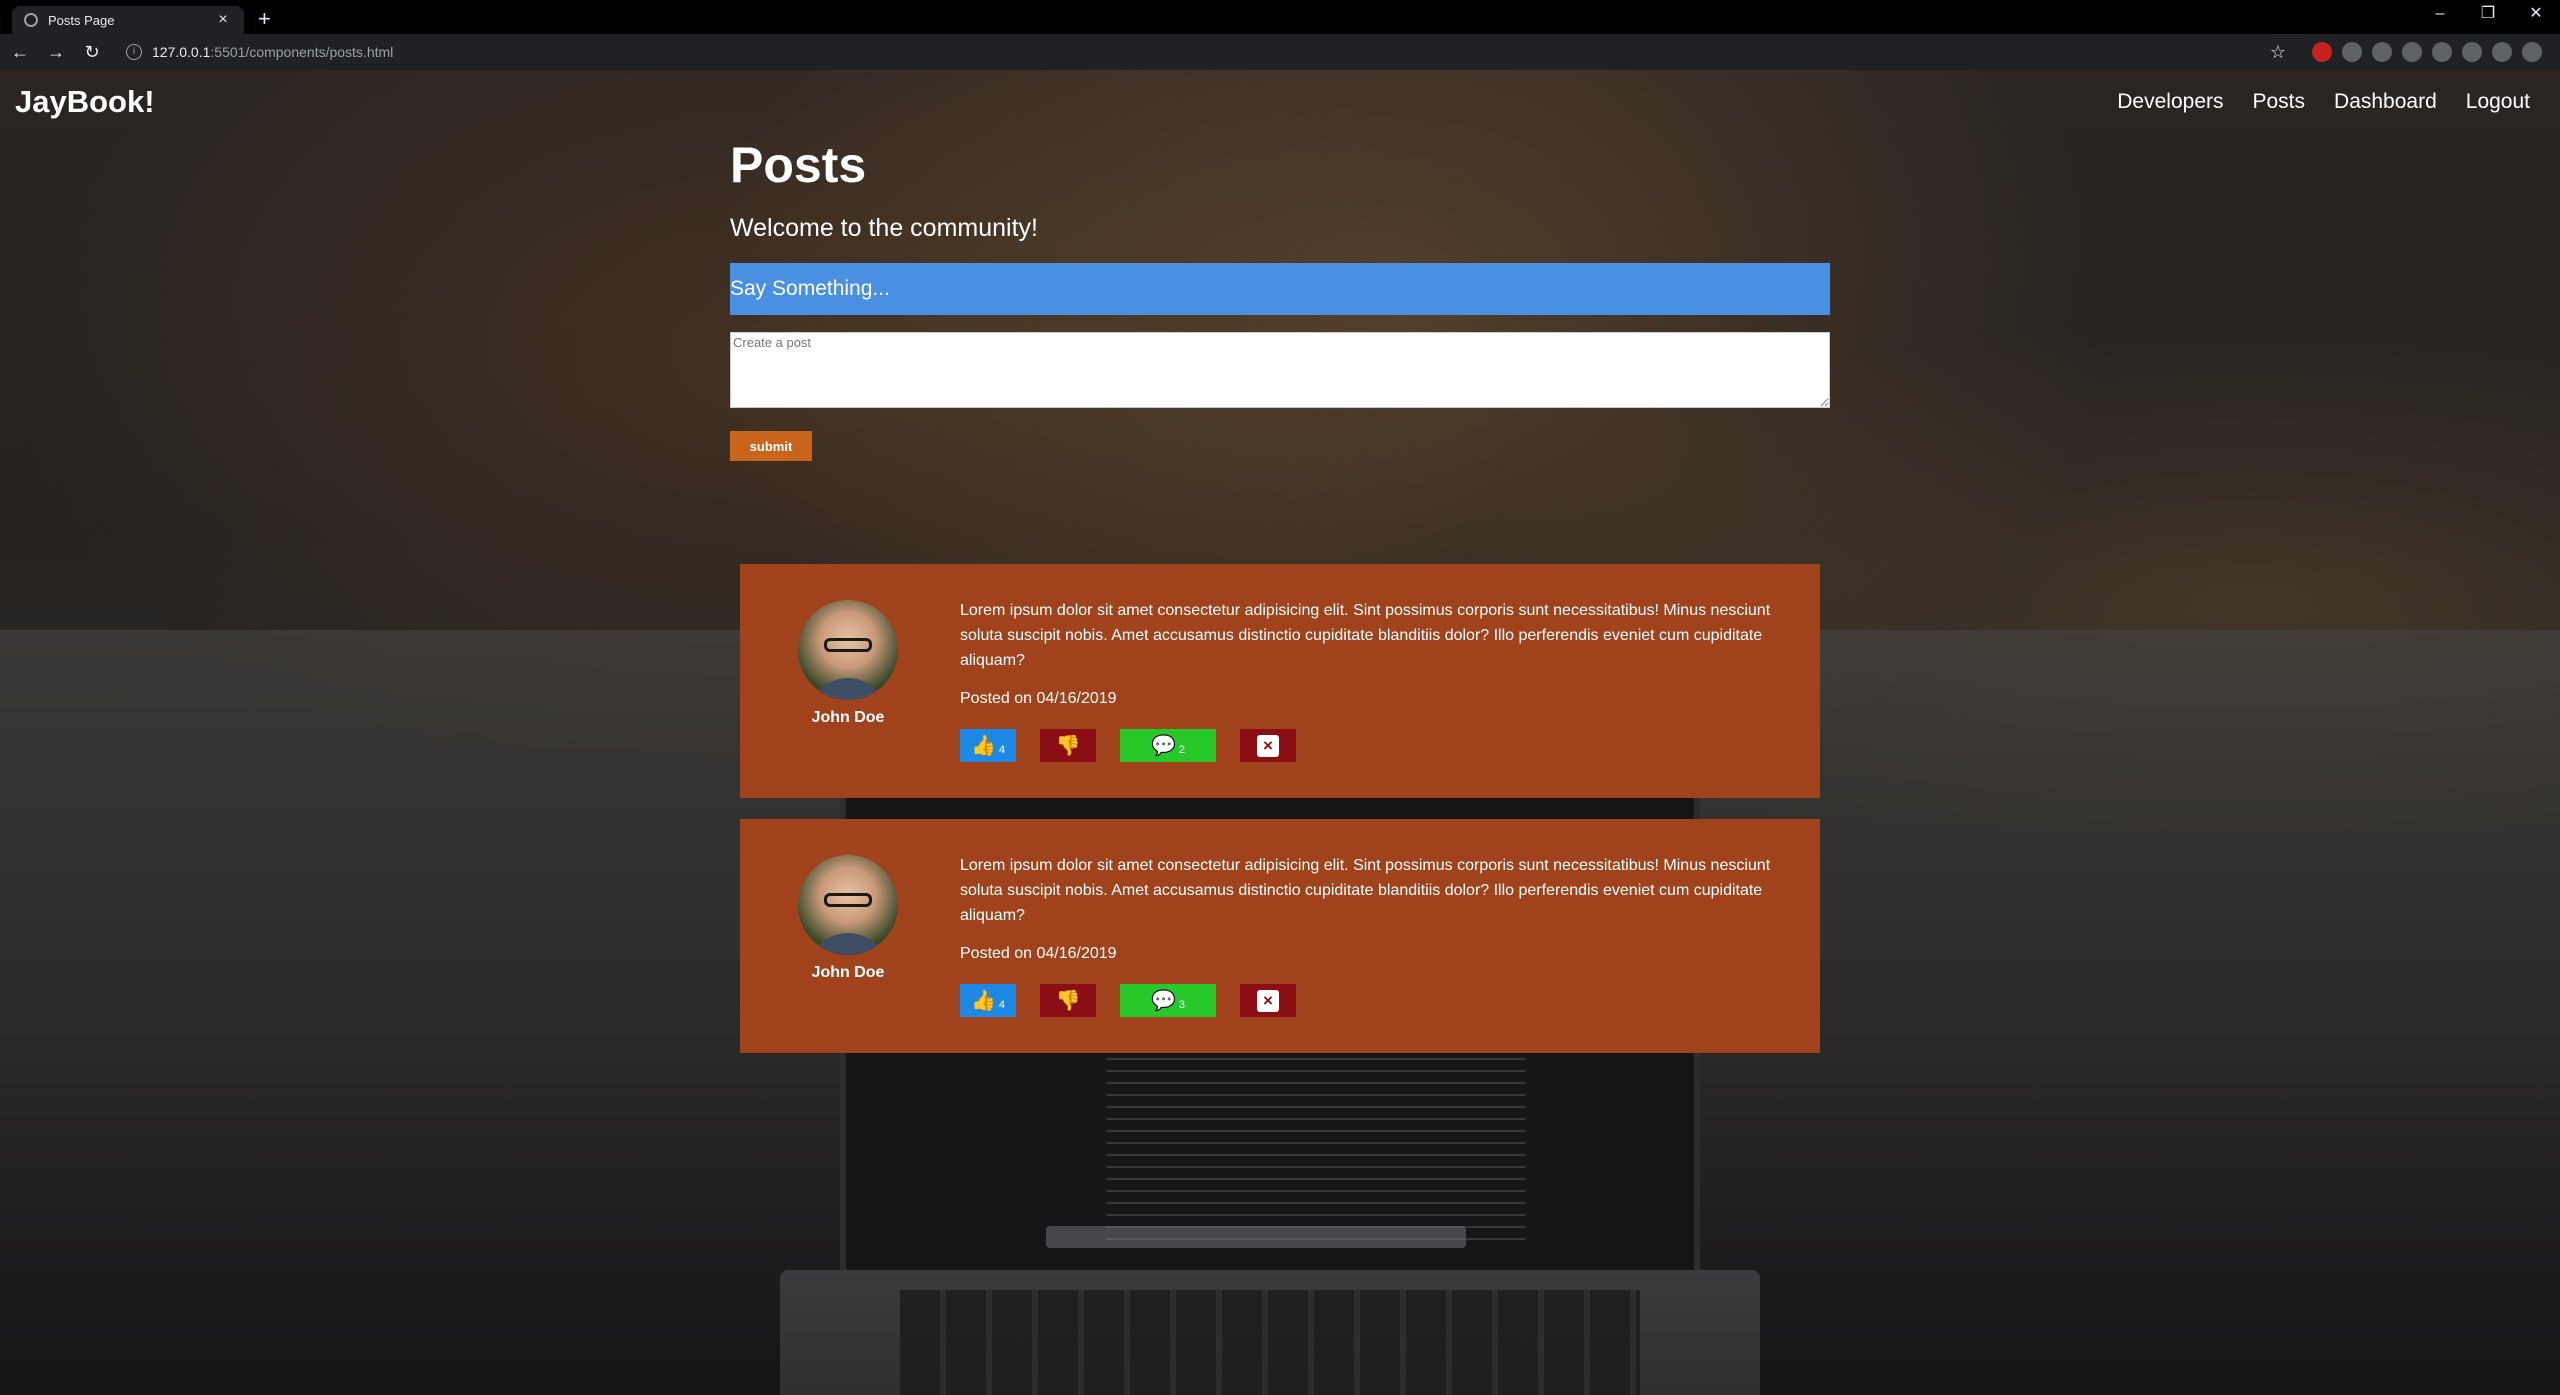 The image size is (2560, 1395). I want to click on url-host: 127.0.0.1, so click(181, 52).